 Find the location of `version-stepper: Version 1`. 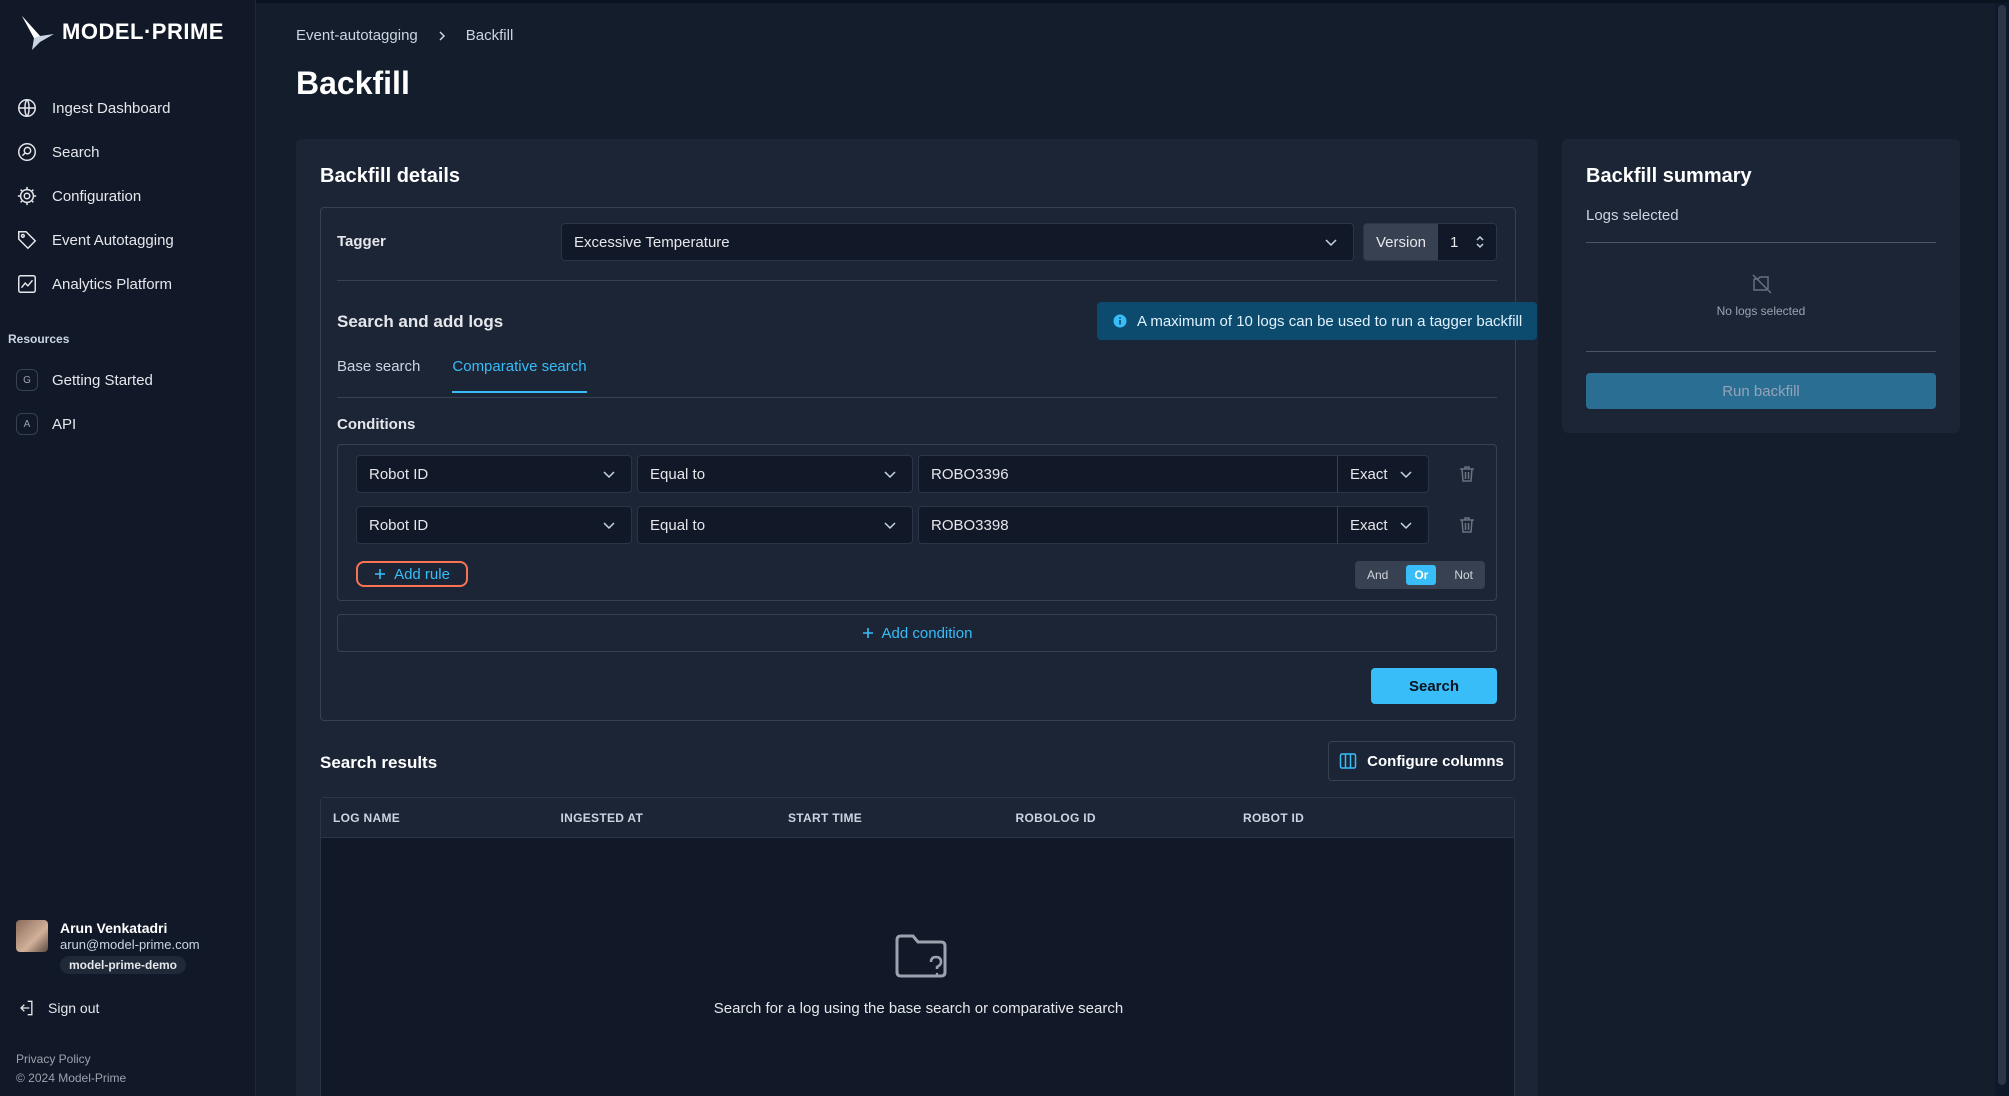

version-stepper: Version 1 is located at coordinates (1430, 242).